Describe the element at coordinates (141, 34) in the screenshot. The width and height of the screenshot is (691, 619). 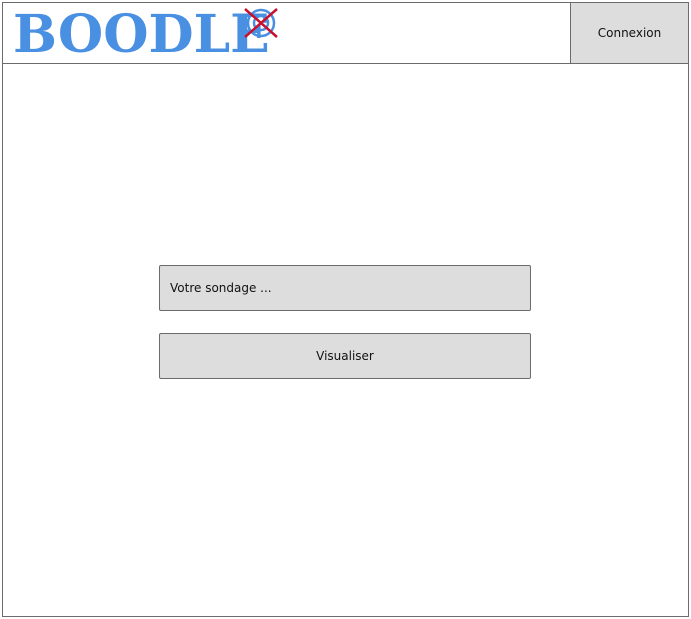
I see `logo-text: BOODLE` at that location.